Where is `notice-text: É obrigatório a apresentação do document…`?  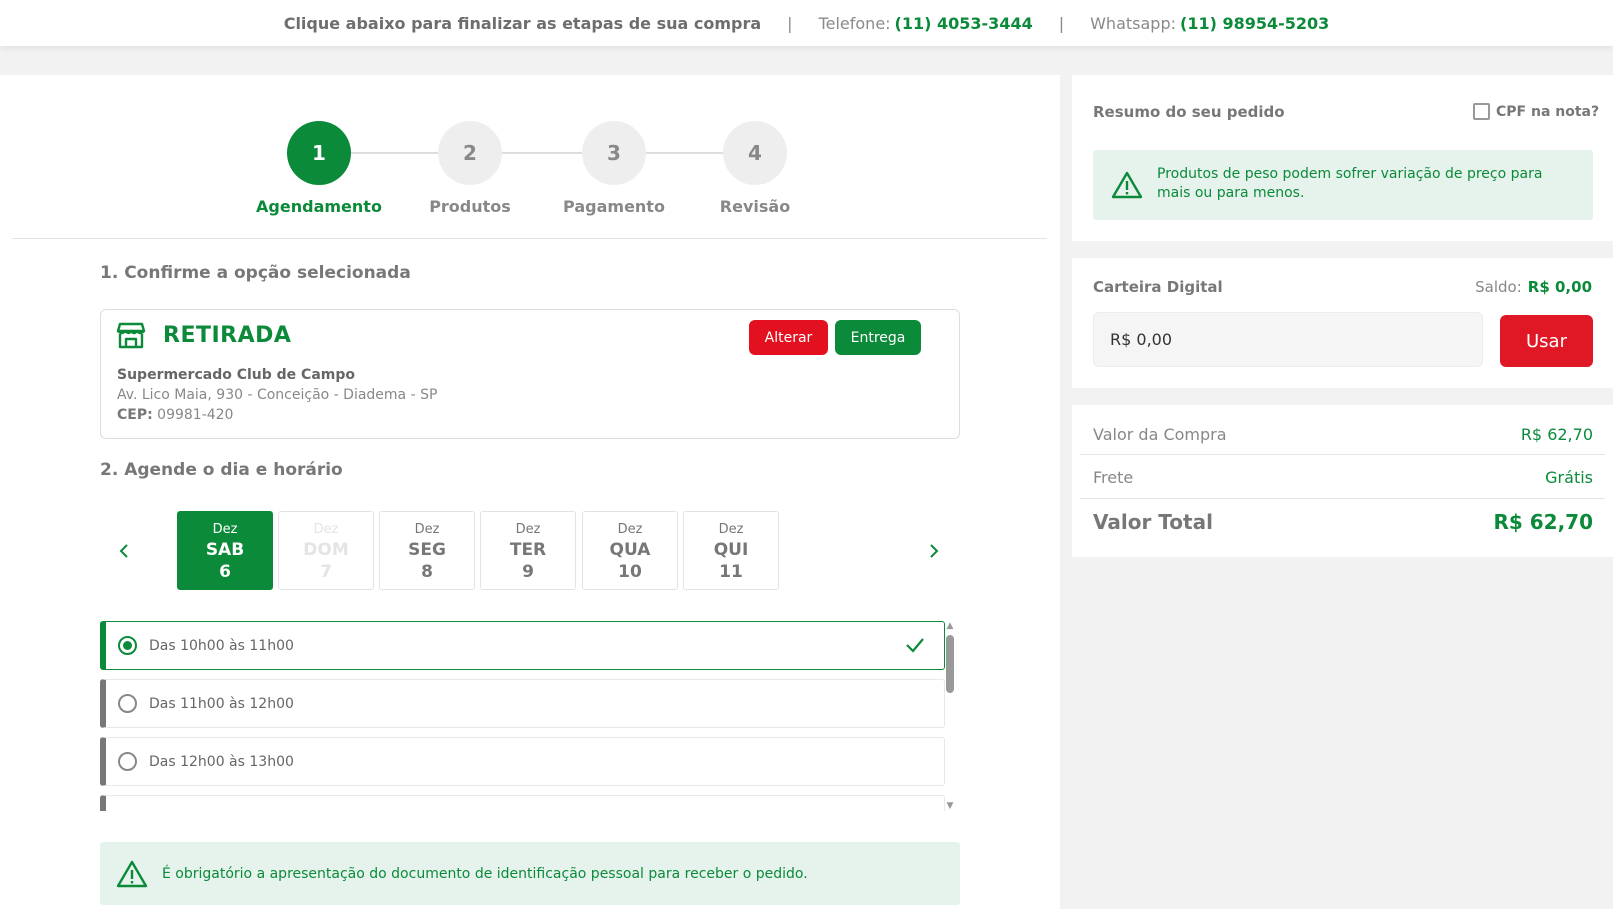 notice-text: É obrigatório a apresentação do document… is located at coordinates (485, 873).